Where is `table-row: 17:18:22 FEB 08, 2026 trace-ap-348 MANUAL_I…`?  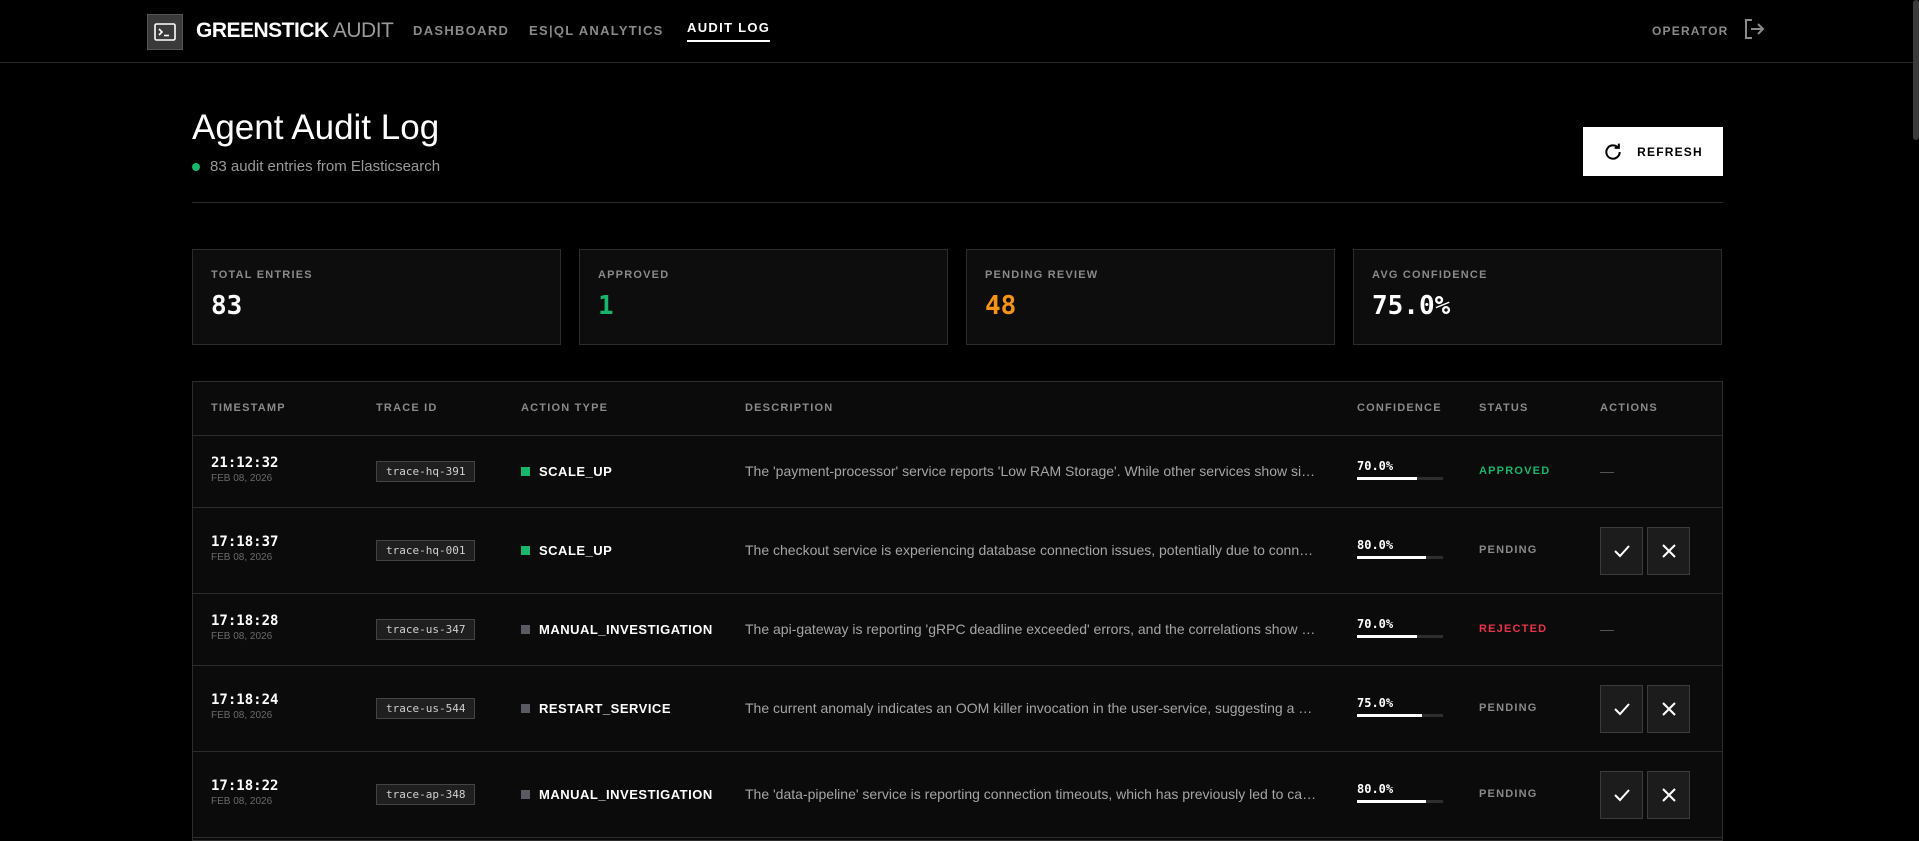
table-row: 17:18:22 FEB 08, 2026 trace-ap-348 MANUAL_I… is located at coordinates (957, 795).